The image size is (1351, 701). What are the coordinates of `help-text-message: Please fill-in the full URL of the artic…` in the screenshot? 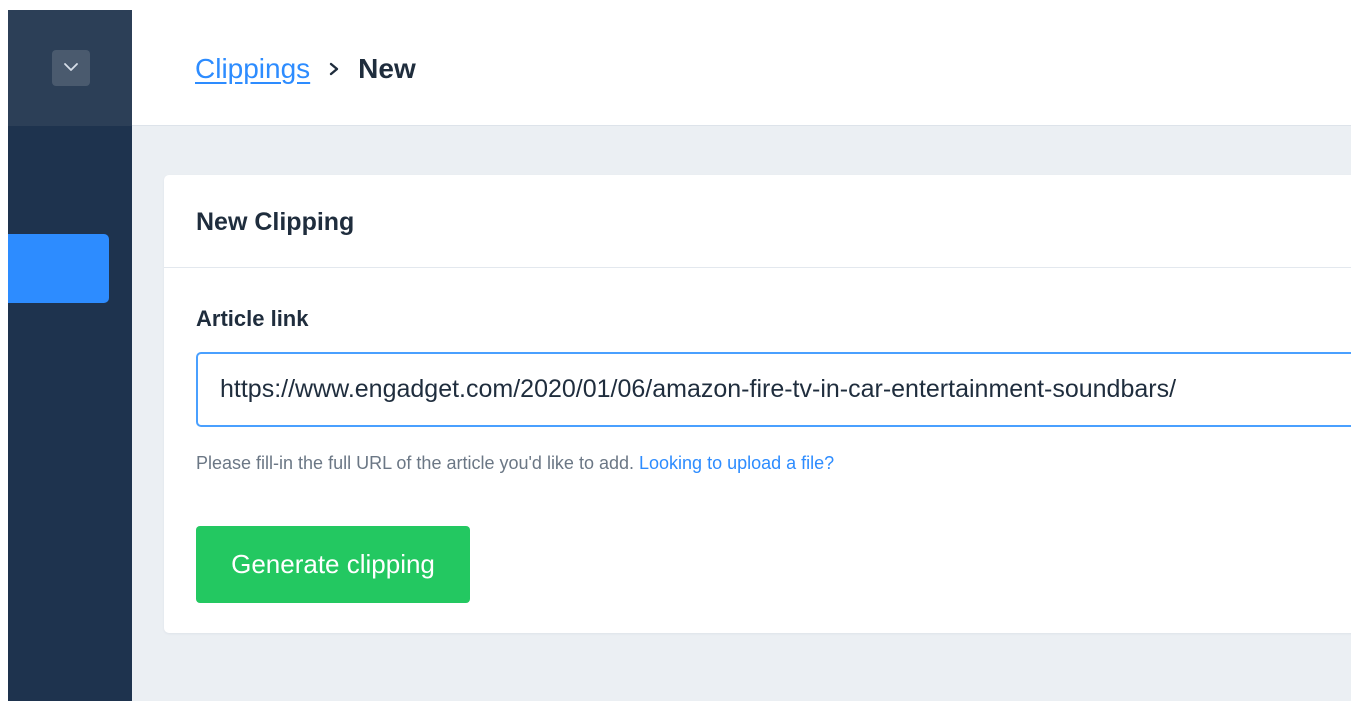 It's located at (415, 463).